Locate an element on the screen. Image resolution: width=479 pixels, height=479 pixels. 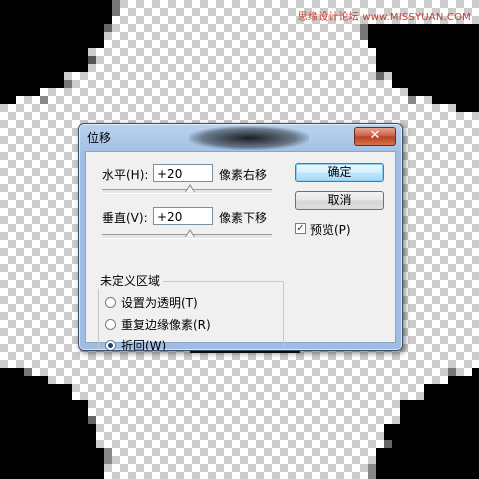
preview-label: 预览(P) is located at coordinates (330, 230).